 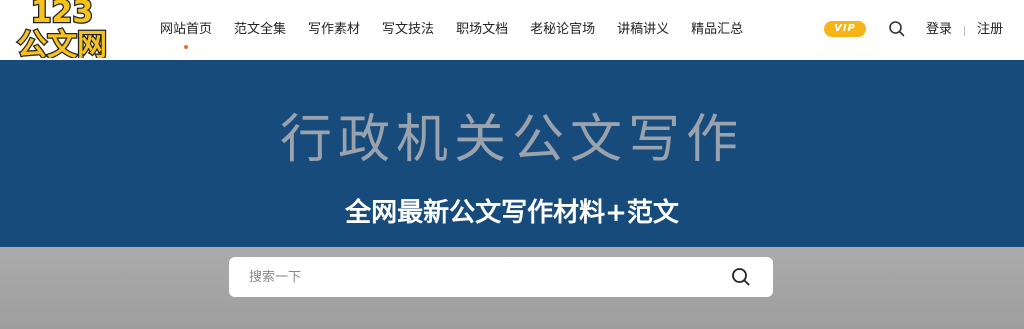 What do you see at coordinates (717, 30) in the screenshot?
I see `nav-item-featured: 精品汇总` at bounding box center [717, 30].